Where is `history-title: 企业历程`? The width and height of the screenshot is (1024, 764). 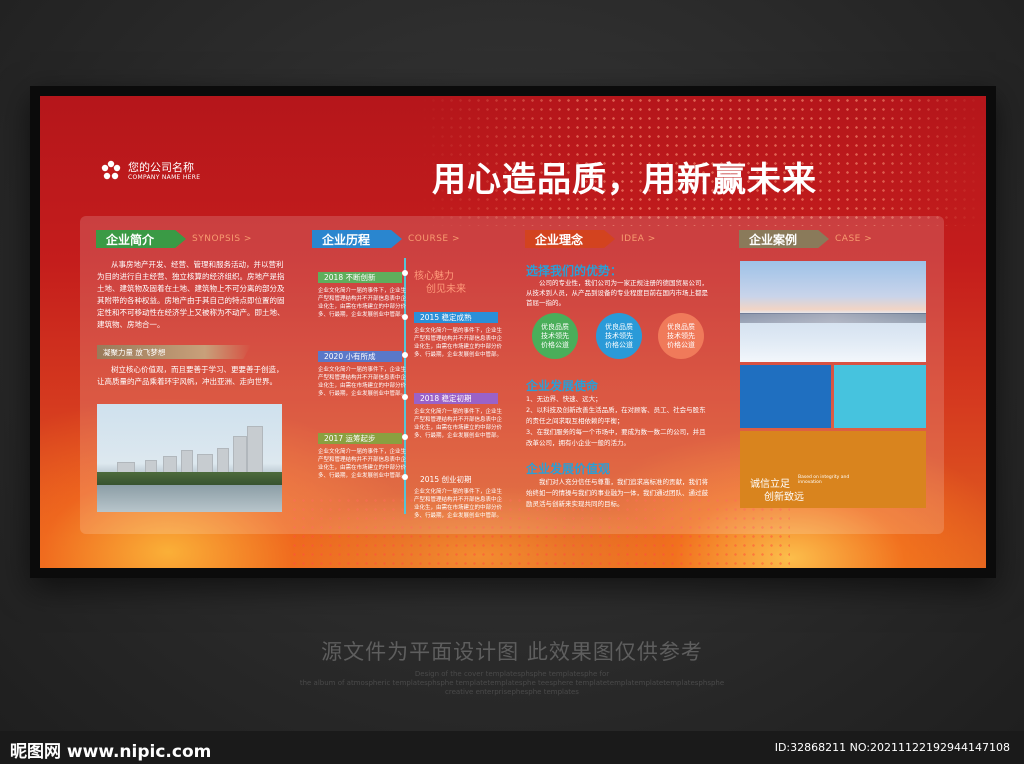 history-title: 企业历程 is located at coordinates (357, 239).